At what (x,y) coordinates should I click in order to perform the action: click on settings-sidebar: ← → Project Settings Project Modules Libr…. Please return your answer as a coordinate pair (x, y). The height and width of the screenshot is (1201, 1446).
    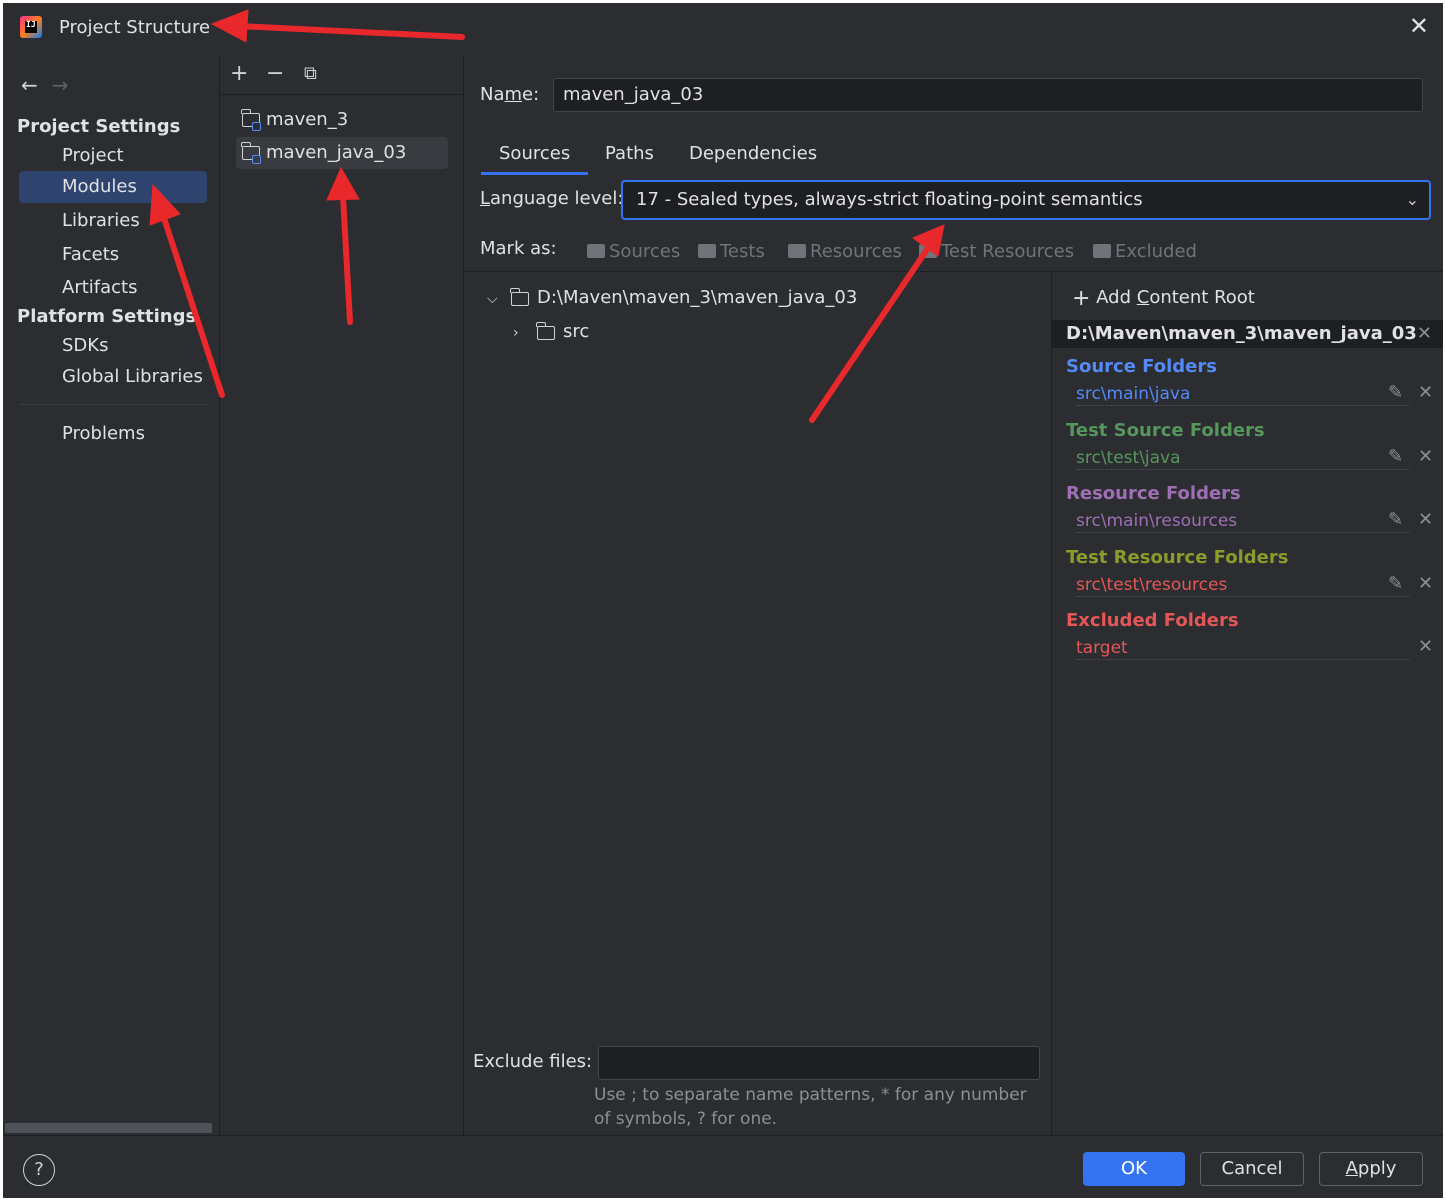
    Looking at the image, I should click on (110, 595).